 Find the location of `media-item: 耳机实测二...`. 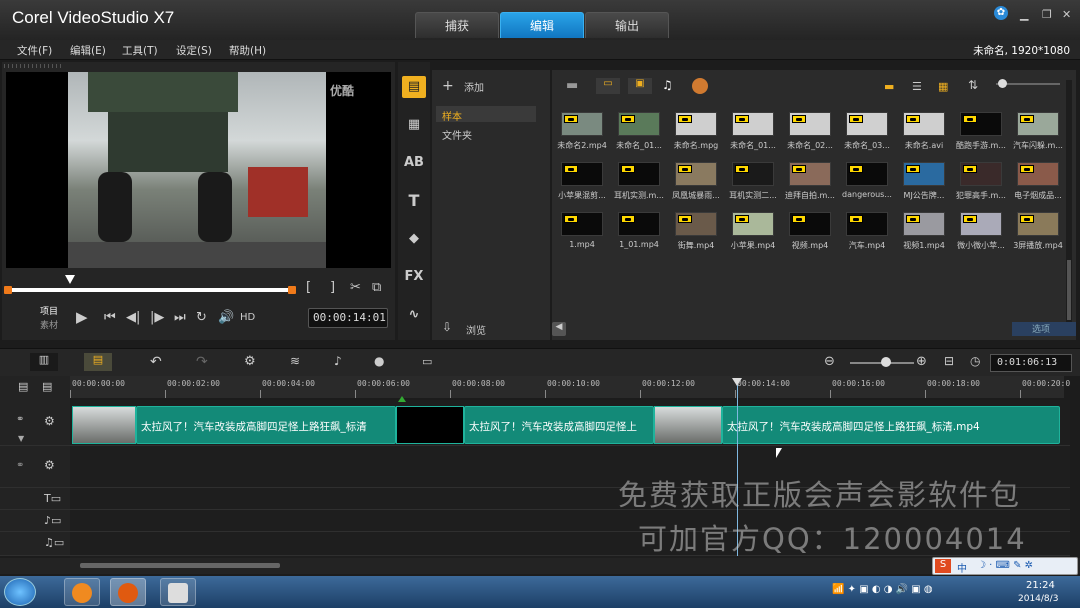

media-item: 耳机实测二... is located at coordinates (753, 184).